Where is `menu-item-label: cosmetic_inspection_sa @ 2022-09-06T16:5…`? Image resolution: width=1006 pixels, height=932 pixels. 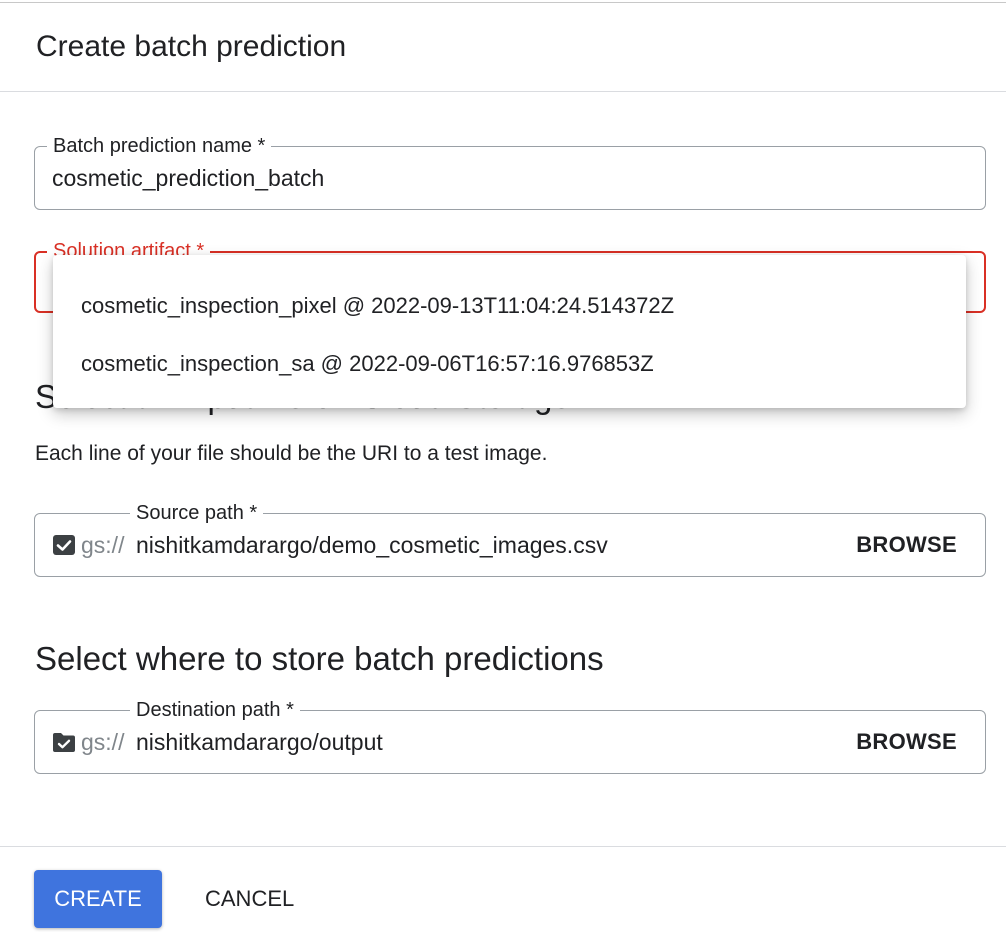 menu-item-label: cosmetic_inspection_sa @ 2022-09-06T16:5… is located at coordinates (367, 363).